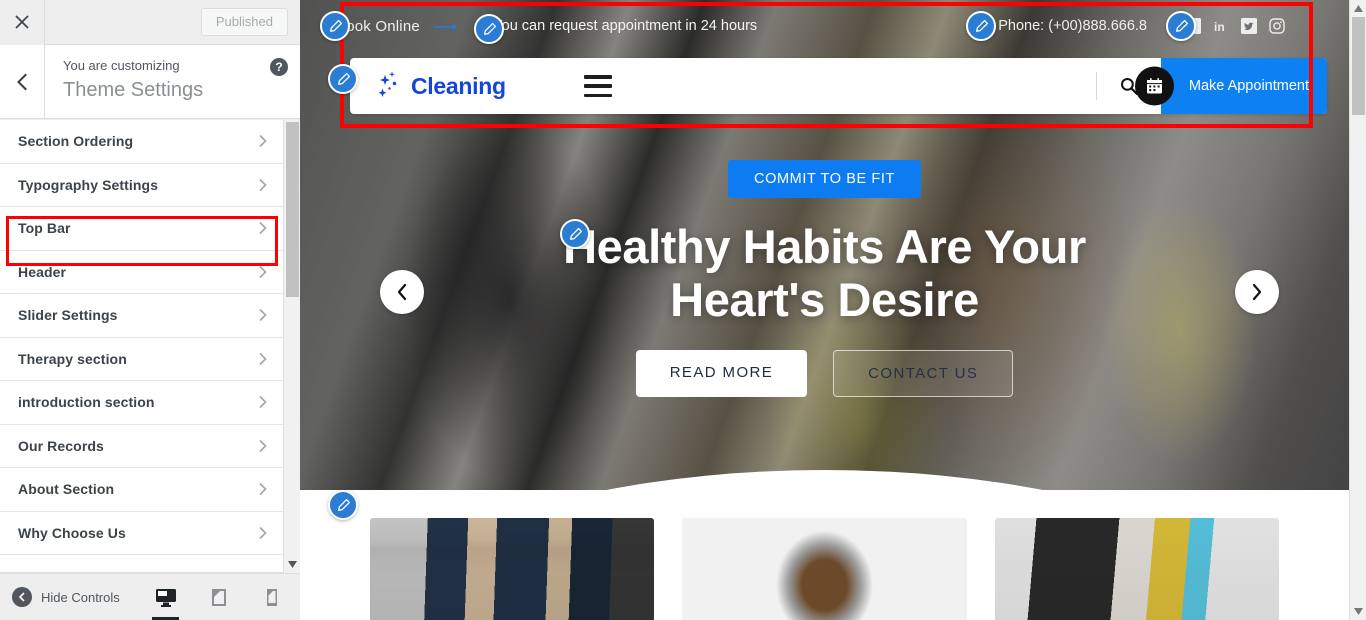  What do you see at coordinates (1181, 26) in the screenshot?
I see `edit-pencil-social` at bounding box center [1181, 26].